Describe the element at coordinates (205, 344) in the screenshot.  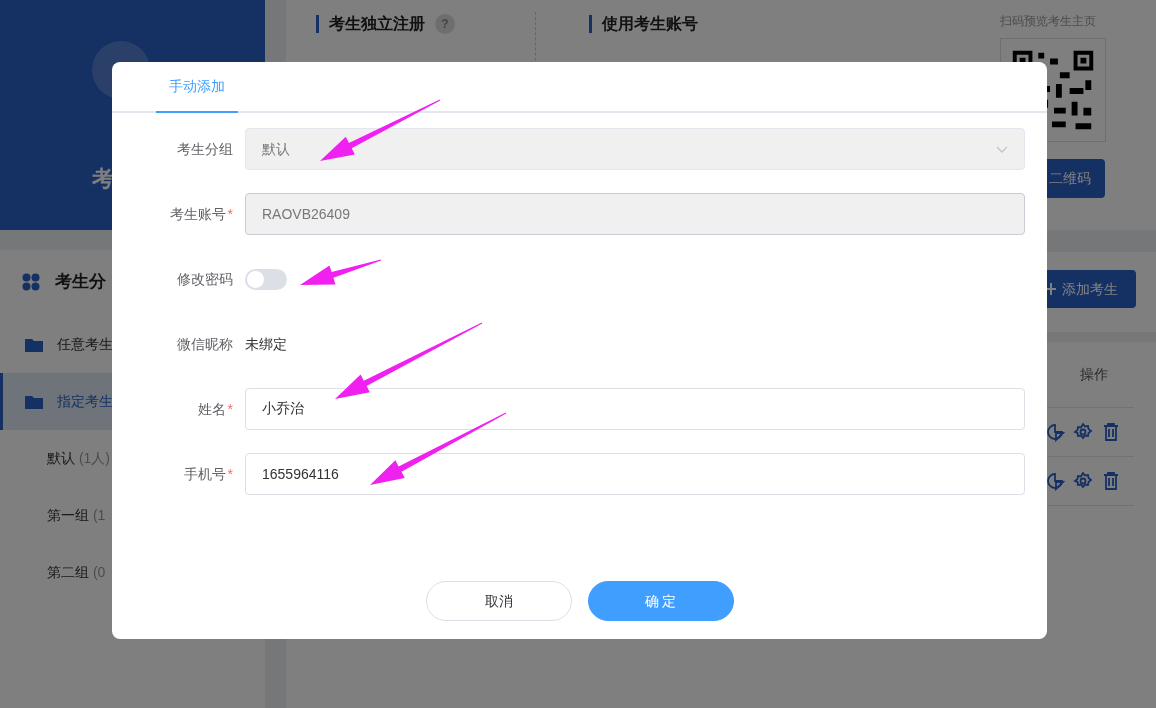
I see `field-label: 微信昵称` at that location.